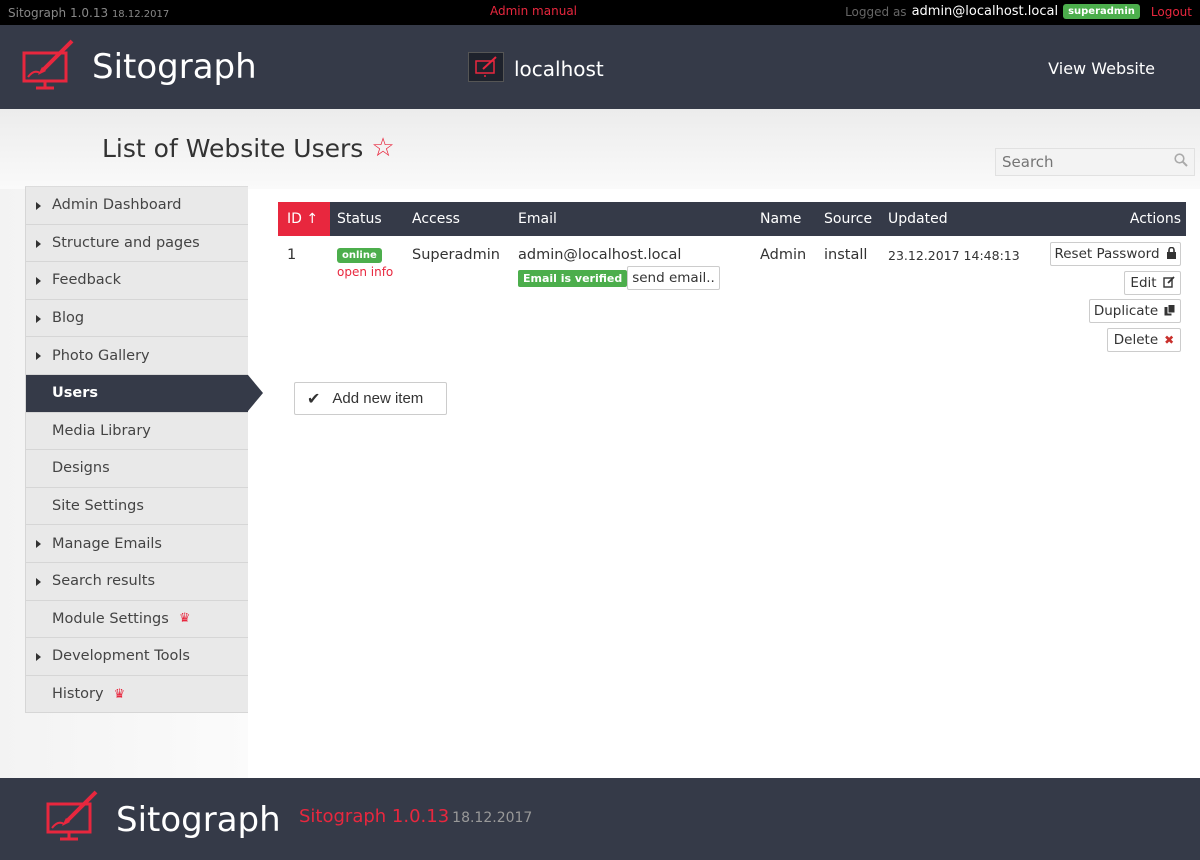  I want to click on sidebar-item-admin-dashboard: Admin Dashboard, so click(136, 206).